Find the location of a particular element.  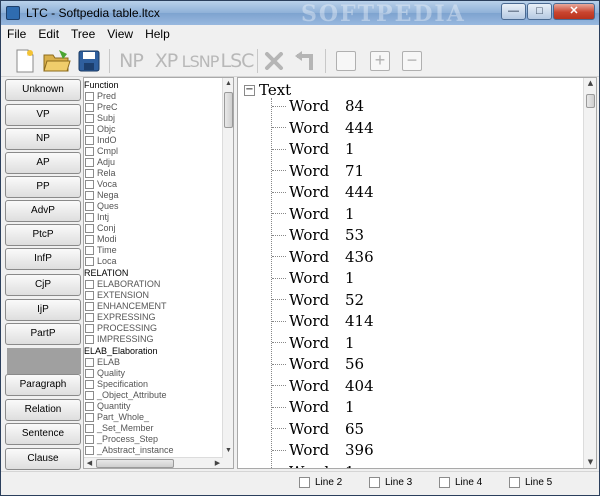

ptcp-button: PtcP is located at coordinates (43, 235).